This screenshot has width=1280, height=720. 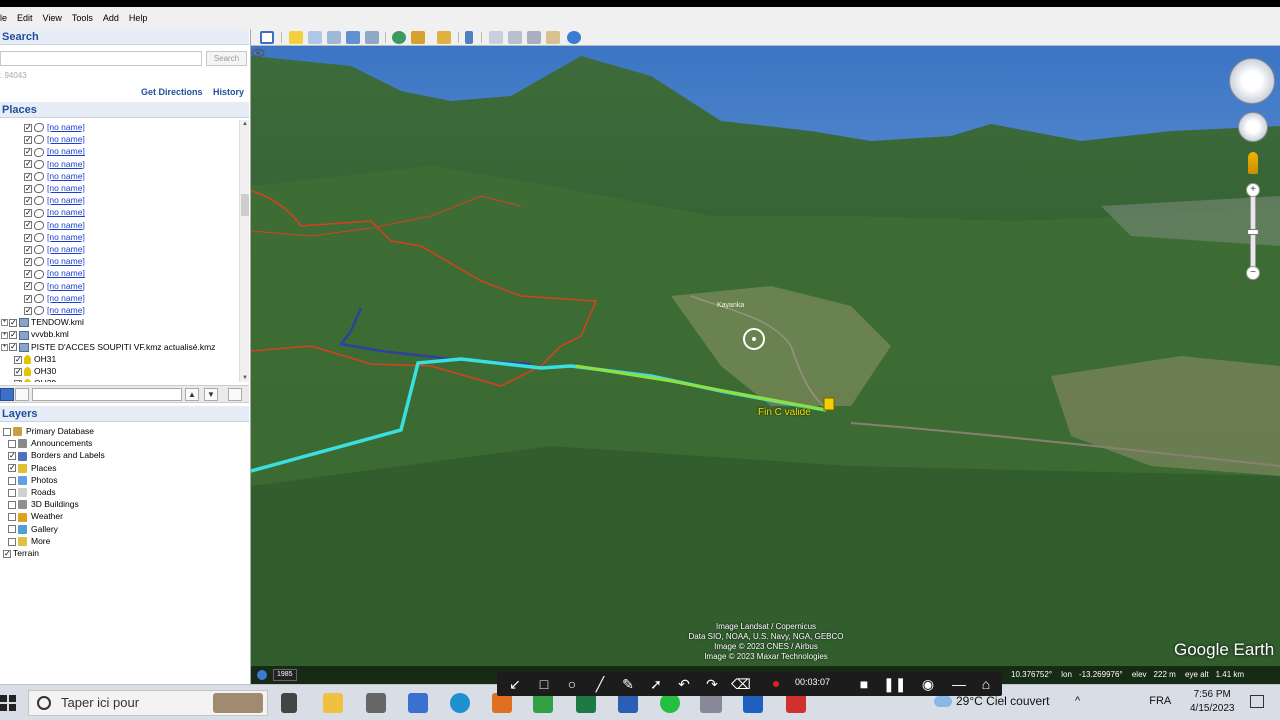 I want to click on look-around-control, so click(x=1252, y=81).